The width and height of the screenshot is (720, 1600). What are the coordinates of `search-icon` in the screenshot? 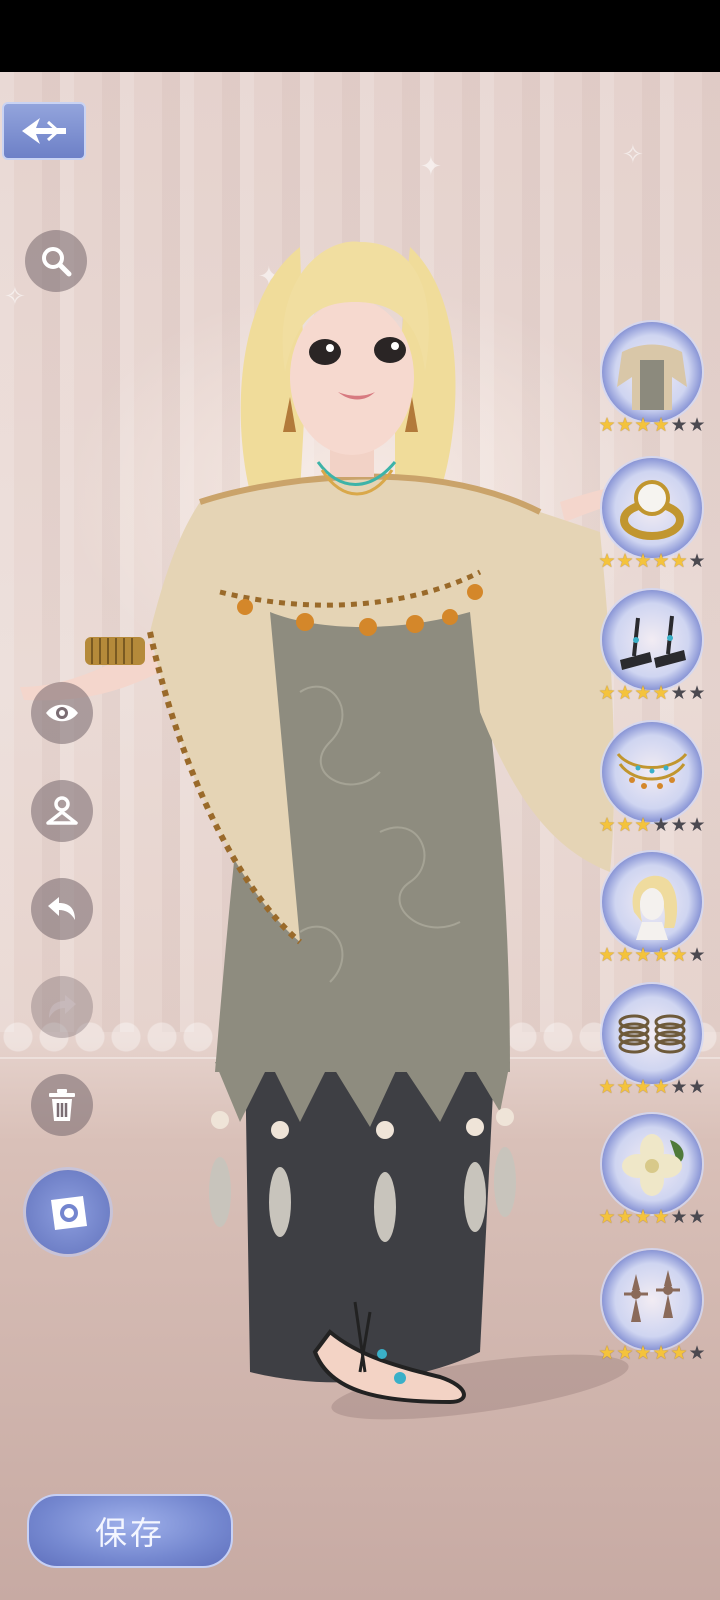 It's located at (57, 262).